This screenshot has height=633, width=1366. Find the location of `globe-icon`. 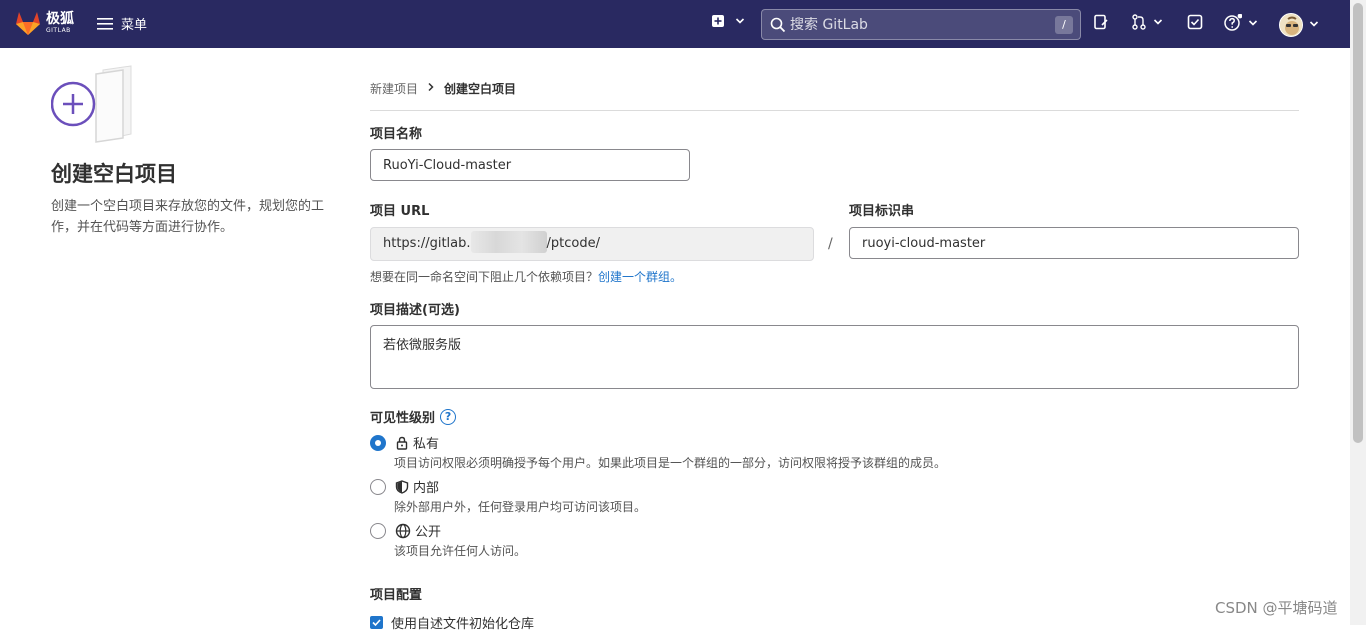

globe-icon is located at coordinates (403, 531).